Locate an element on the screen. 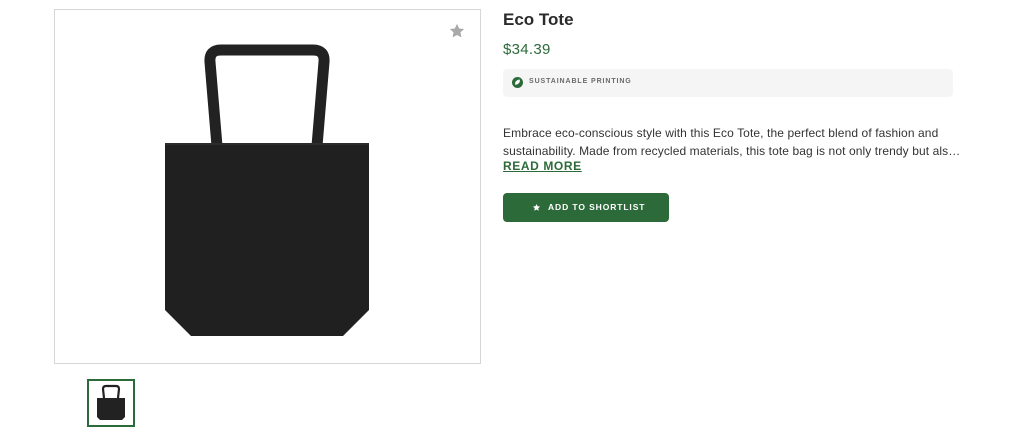 This screenshot has height=442, width=1024. star-icon is located at coordinates (536, 207).